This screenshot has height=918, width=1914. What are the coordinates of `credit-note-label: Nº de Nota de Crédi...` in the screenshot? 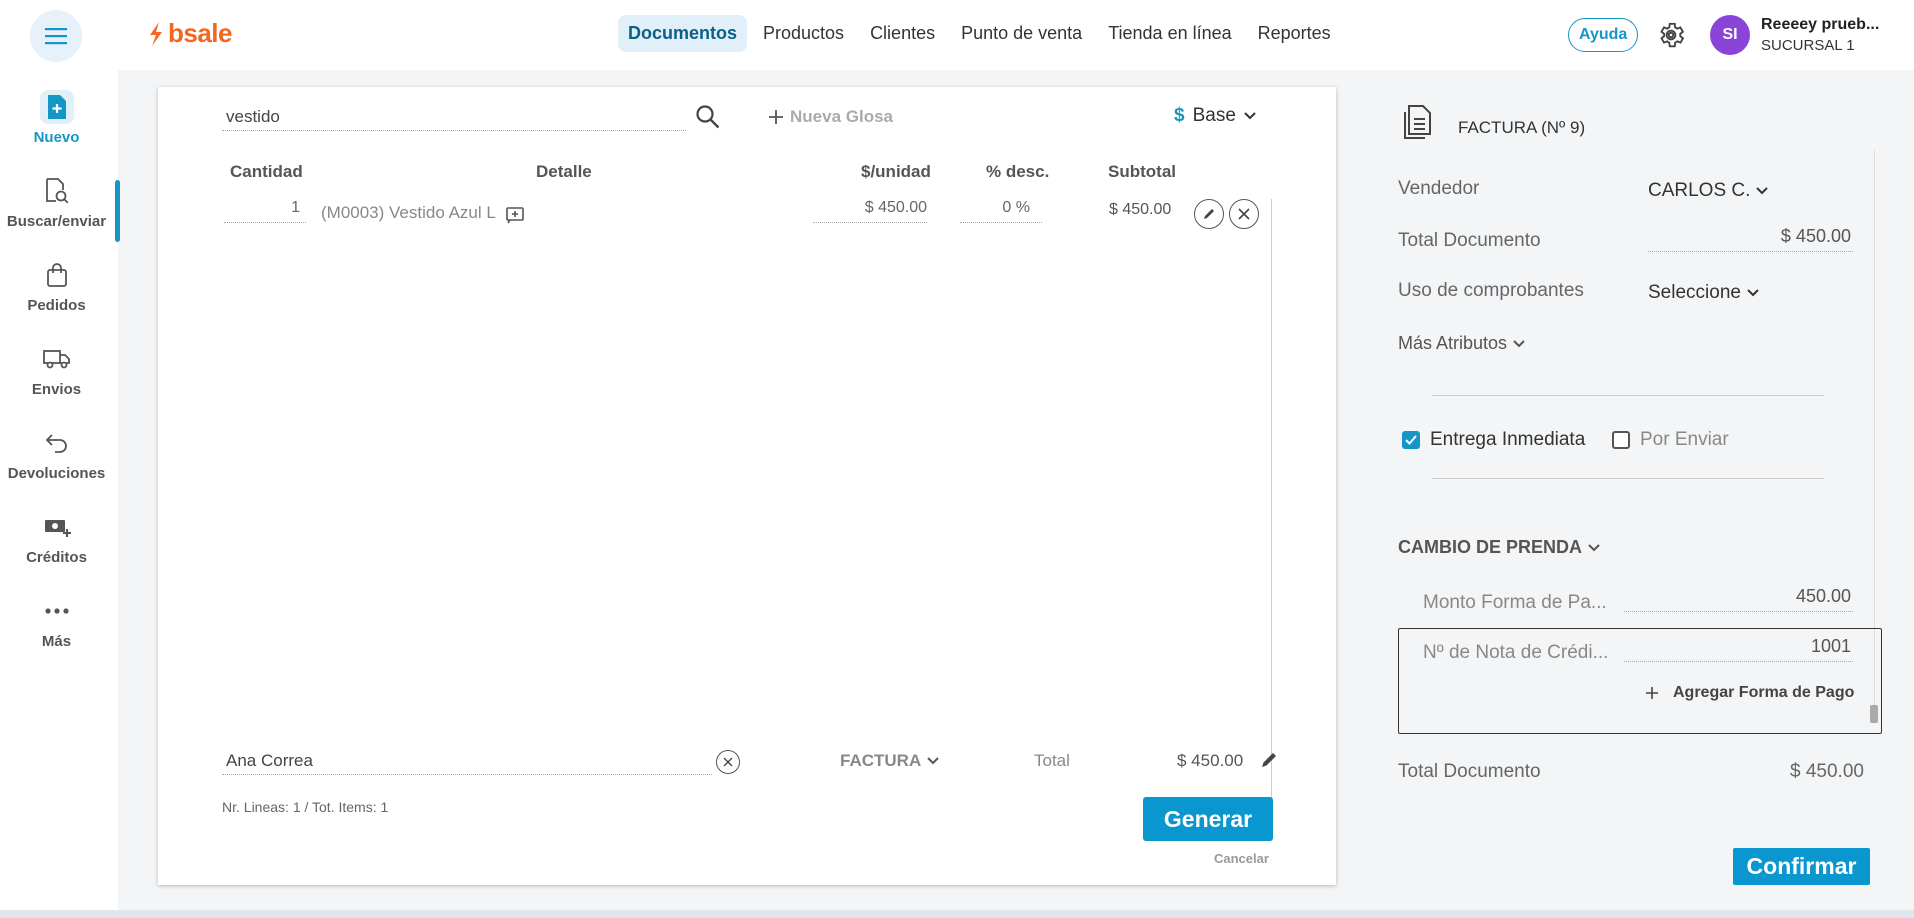 It's located at (1516, 652).